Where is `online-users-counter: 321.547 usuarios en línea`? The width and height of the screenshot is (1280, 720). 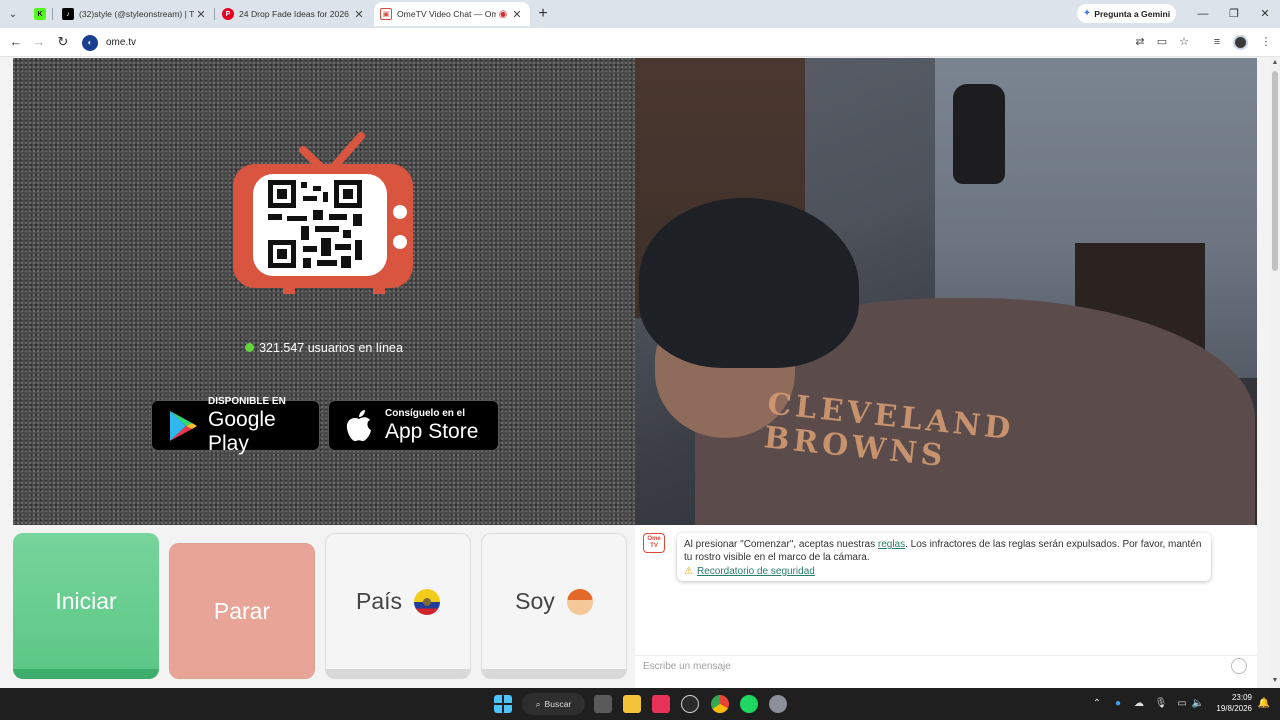 online-users-counter: 321.547 usuarios en línea is located at coordinates (324, 348).